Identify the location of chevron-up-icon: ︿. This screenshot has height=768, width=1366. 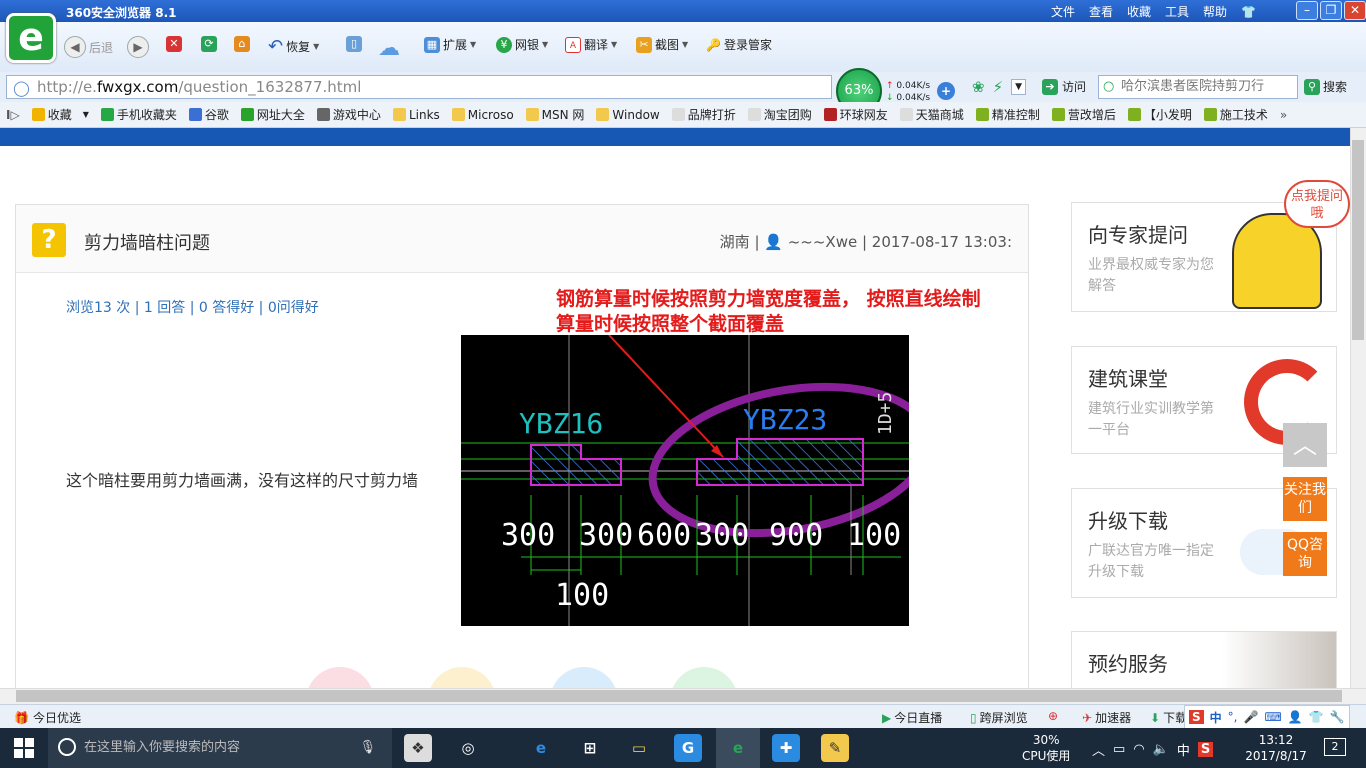
(1098, 749).